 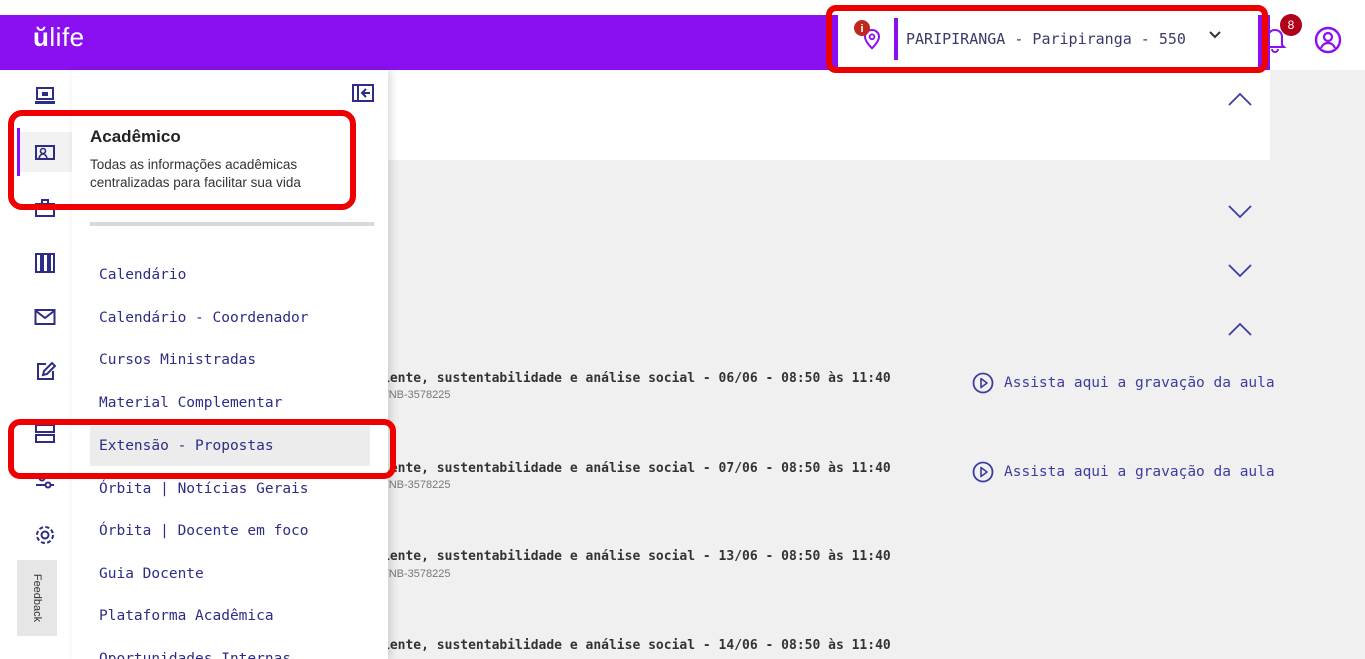 What do you see at coordinates (232, 224) in the screenshot?
I see `panel-divider` at bounding box center [232, 224].